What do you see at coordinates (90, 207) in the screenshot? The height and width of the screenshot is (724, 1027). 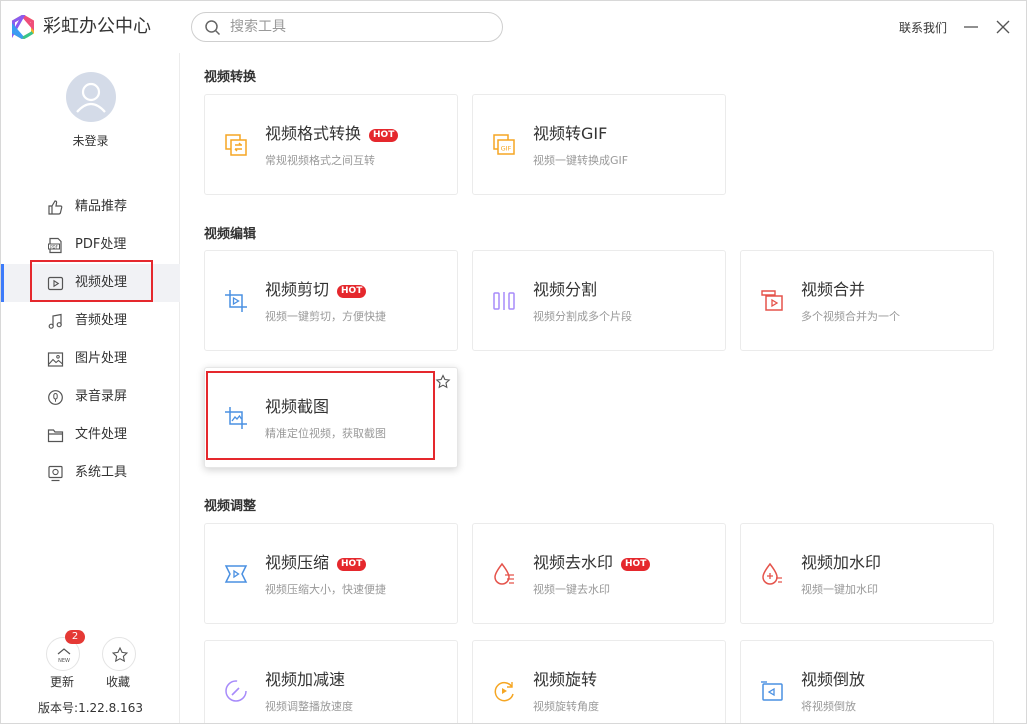 I see `sidebar-item-recommended: 精品推荐` at bounding box center [90, 207].